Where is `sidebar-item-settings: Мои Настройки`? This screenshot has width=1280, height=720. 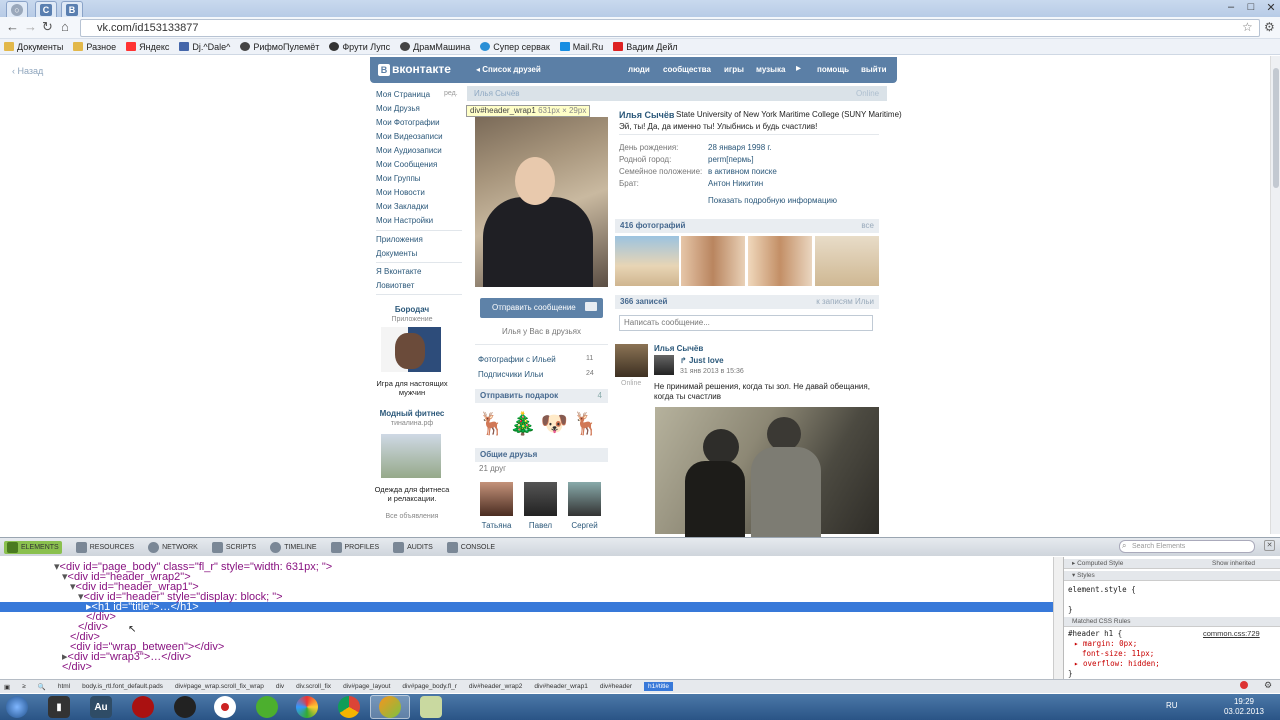 sidebar-item-settings: Мои Настройки is located at coordinates (404, 220).